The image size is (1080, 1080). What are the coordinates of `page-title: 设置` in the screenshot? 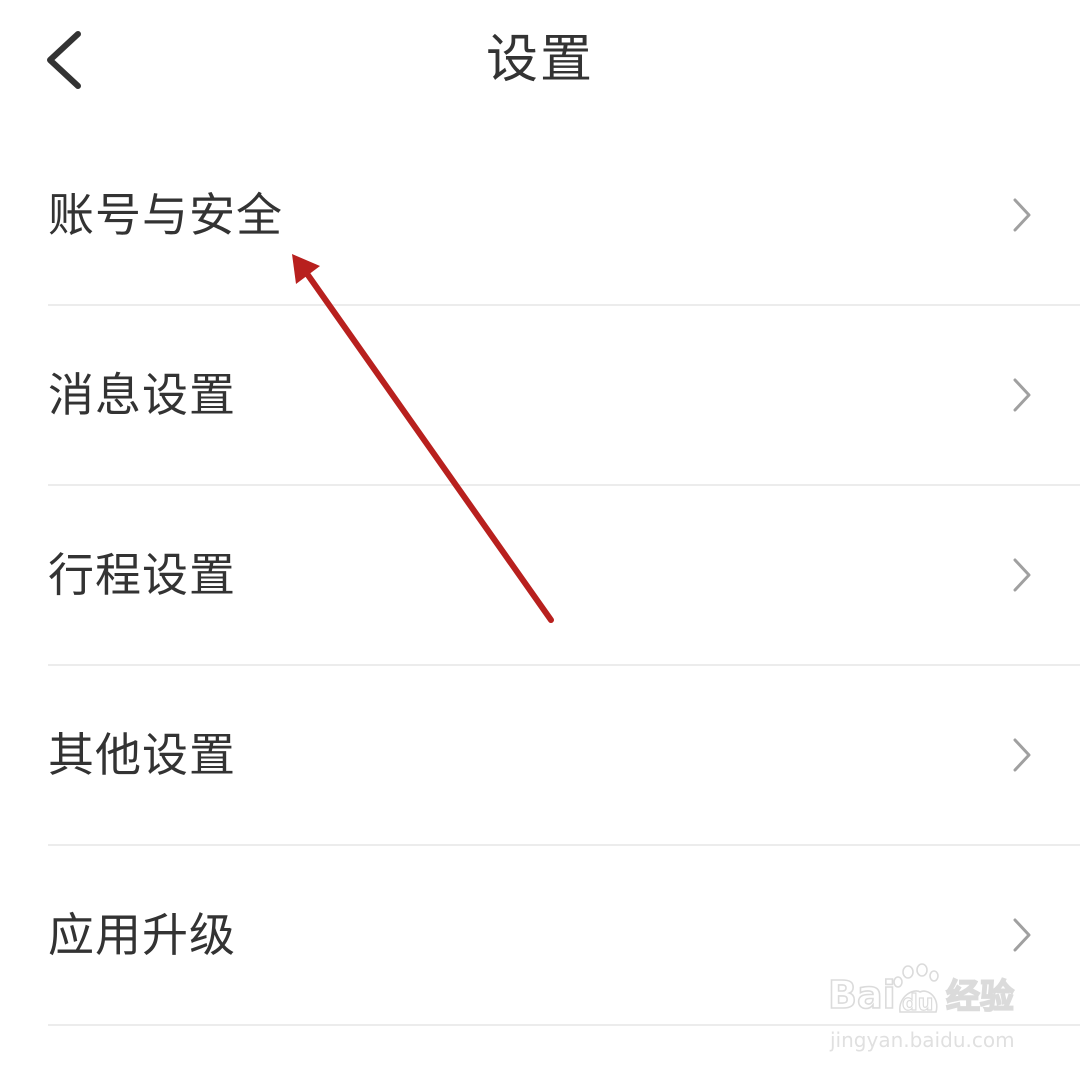 It's located at (539, 60).